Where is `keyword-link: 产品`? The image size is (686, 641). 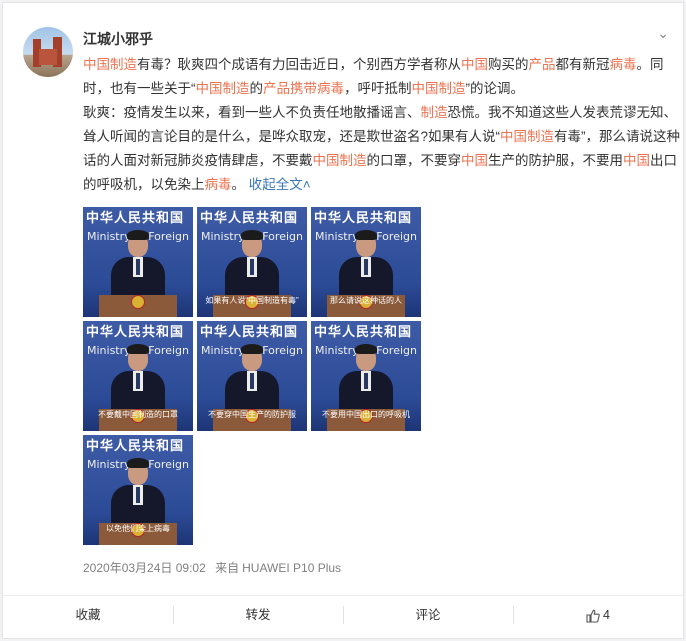
keyword-link: 产品 is located at coordinates (542, 64).